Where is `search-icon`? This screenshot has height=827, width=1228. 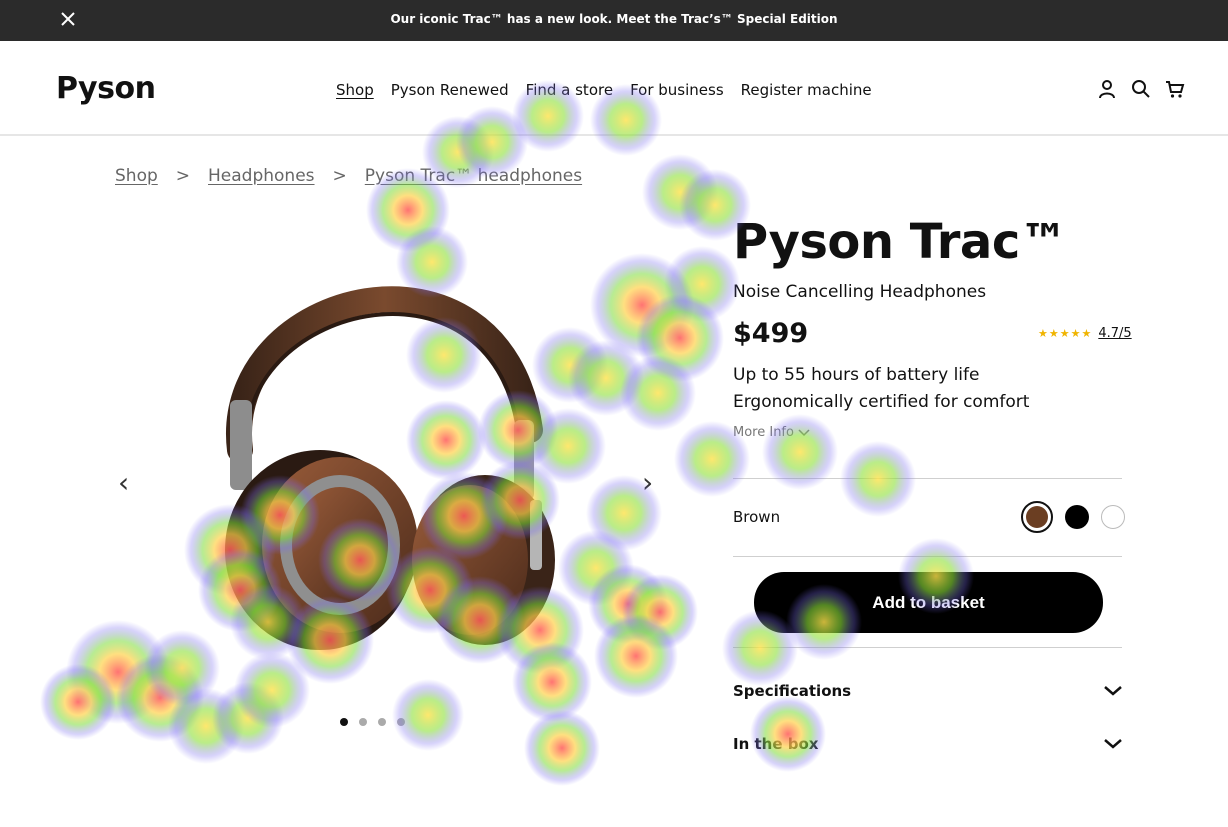
search-icon is located at coordinates (1141, 89).